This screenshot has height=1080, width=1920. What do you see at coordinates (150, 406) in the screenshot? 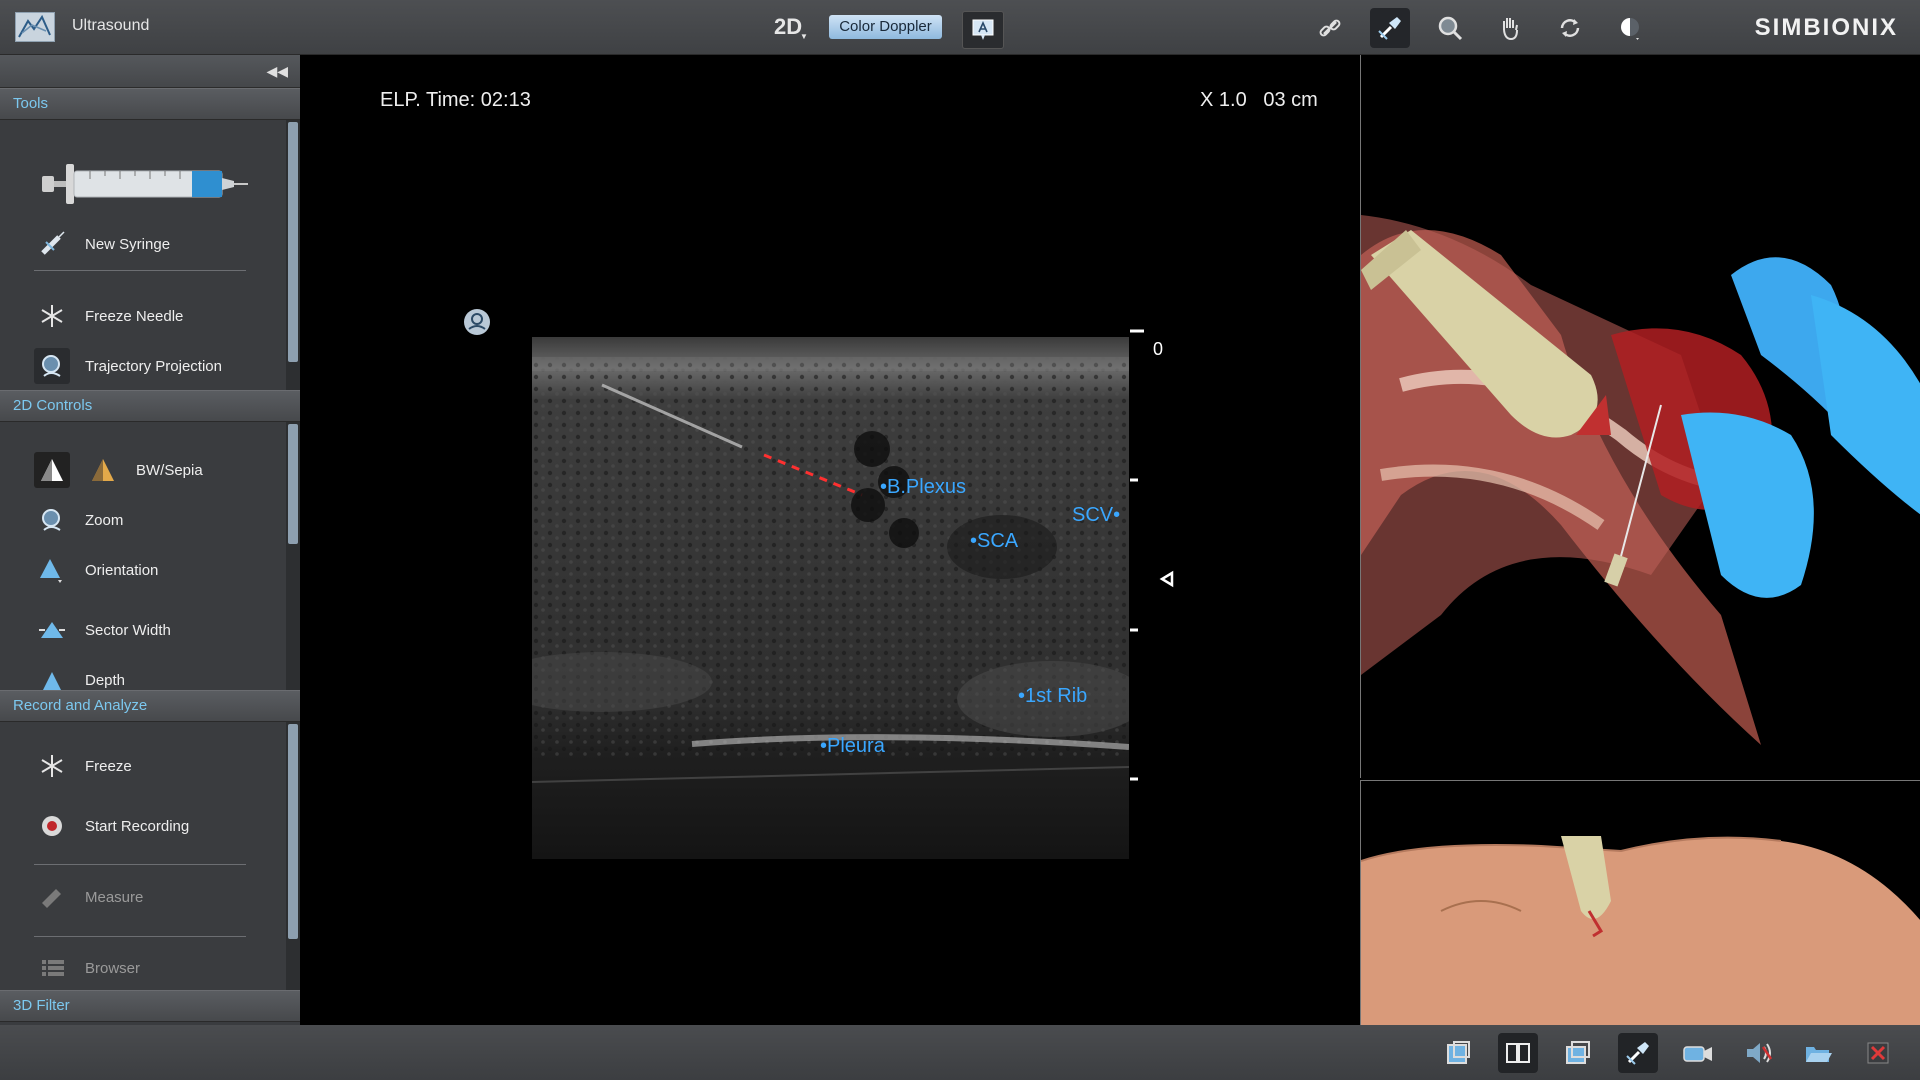
I see `controls-2d-section-header: 2D Controls` at bounding box center [150, 406].